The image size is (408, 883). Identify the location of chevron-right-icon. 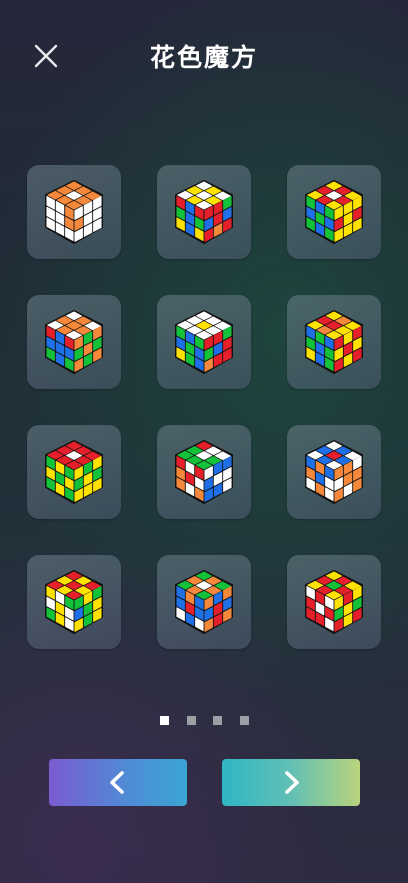
(292, 782).